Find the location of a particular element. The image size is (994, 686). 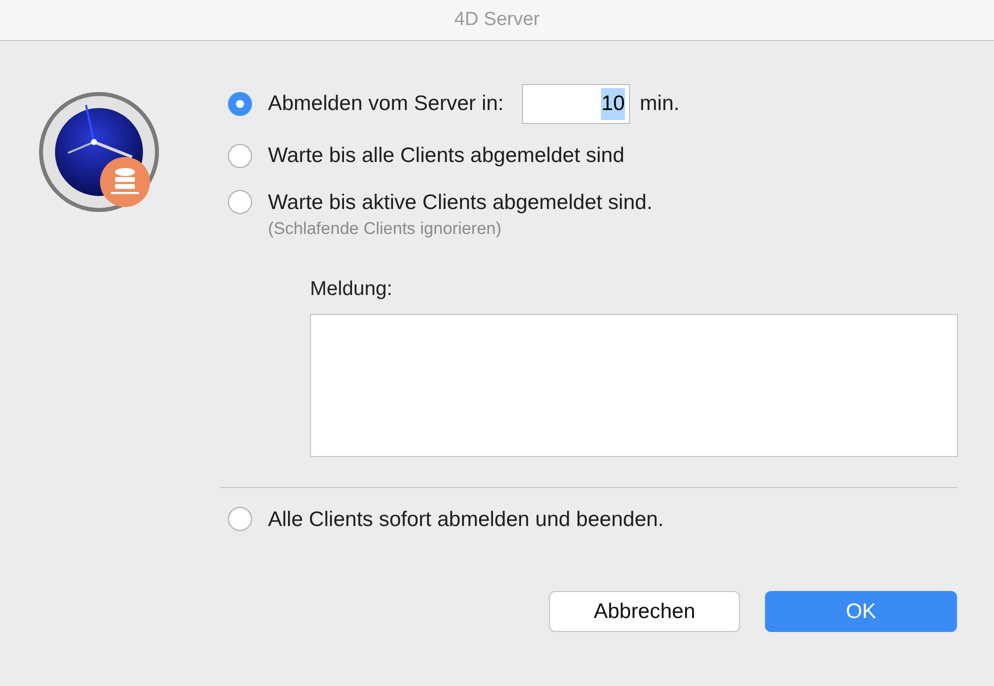

database-badge-icon is located at coordinates (125, 182).